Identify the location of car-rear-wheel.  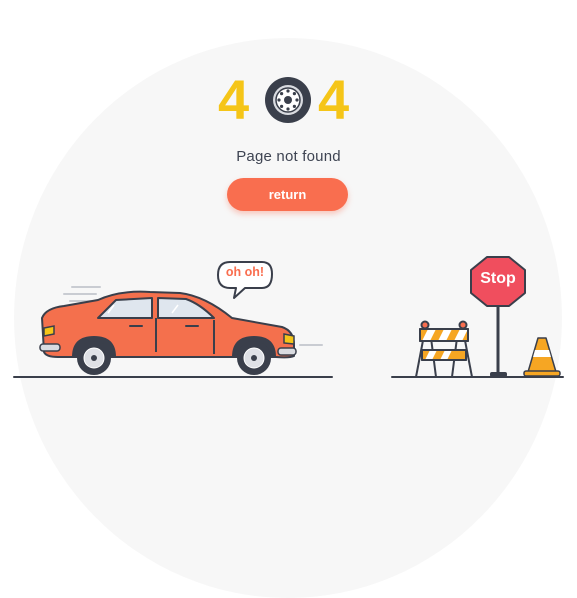
(94, 358).